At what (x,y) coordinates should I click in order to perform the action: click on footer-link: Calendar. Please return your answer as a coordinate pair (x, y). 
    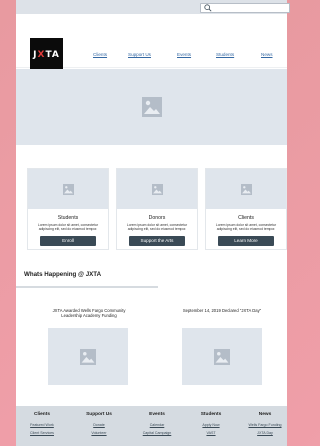
    Looking at the image, I should click on (157, 425).